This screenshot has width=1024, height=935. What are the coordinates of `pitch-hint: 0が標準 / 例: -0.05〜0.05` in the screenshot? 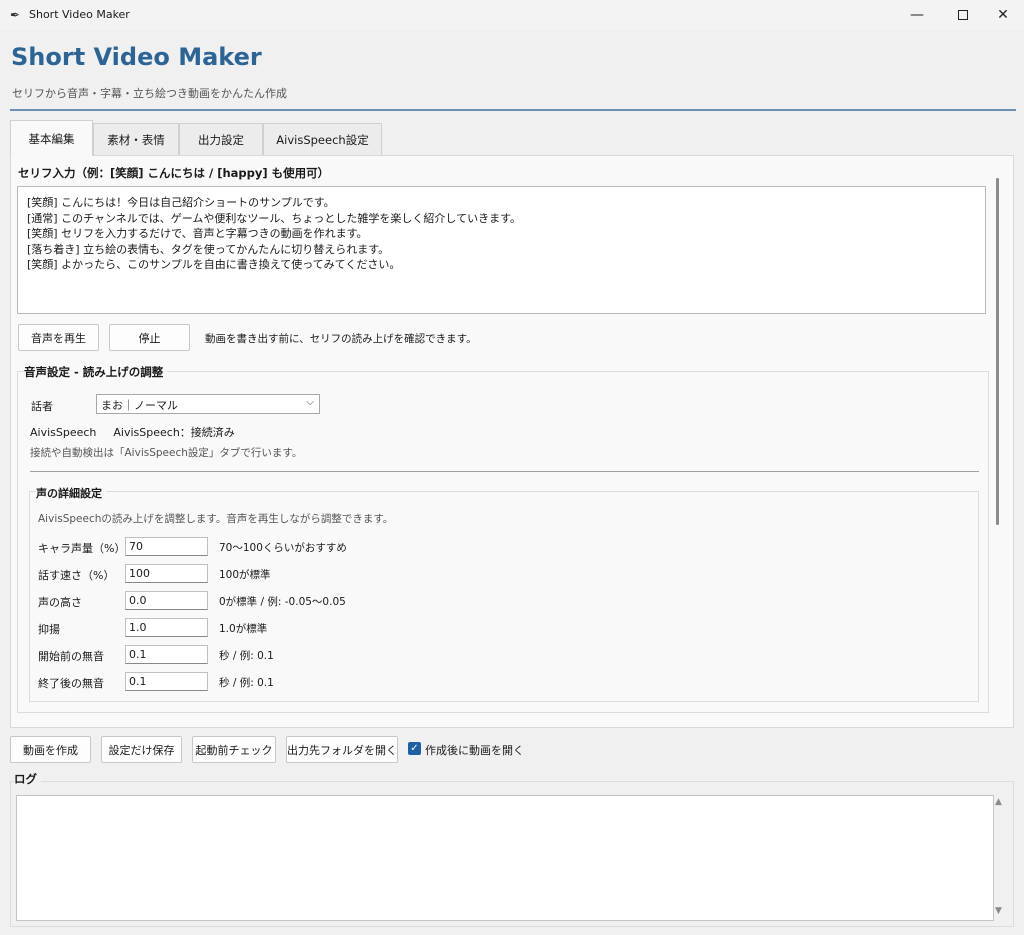 It's located at (282, 602).